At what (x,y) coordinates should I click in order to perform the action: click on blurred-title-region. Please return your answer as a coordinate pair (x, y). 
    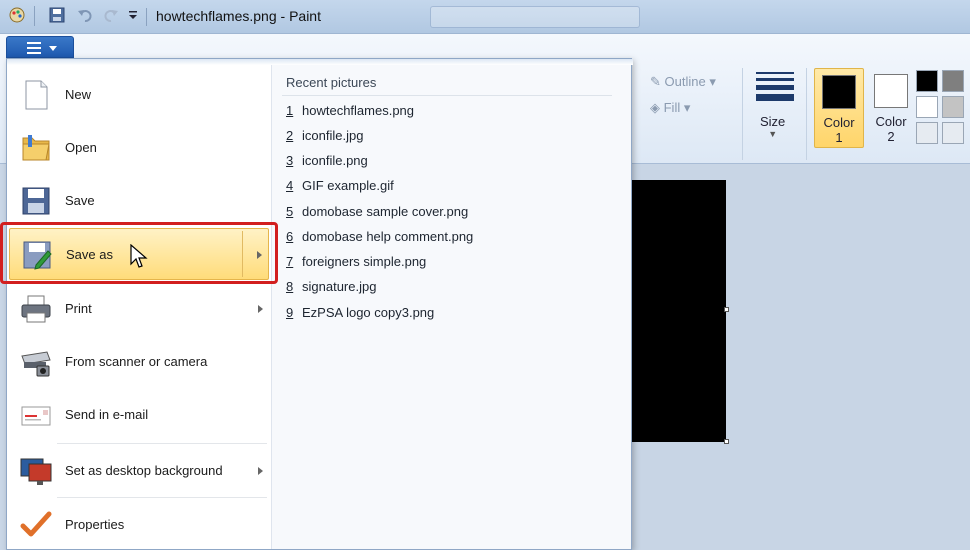
    Looking at the image, I should click on (535, 17).